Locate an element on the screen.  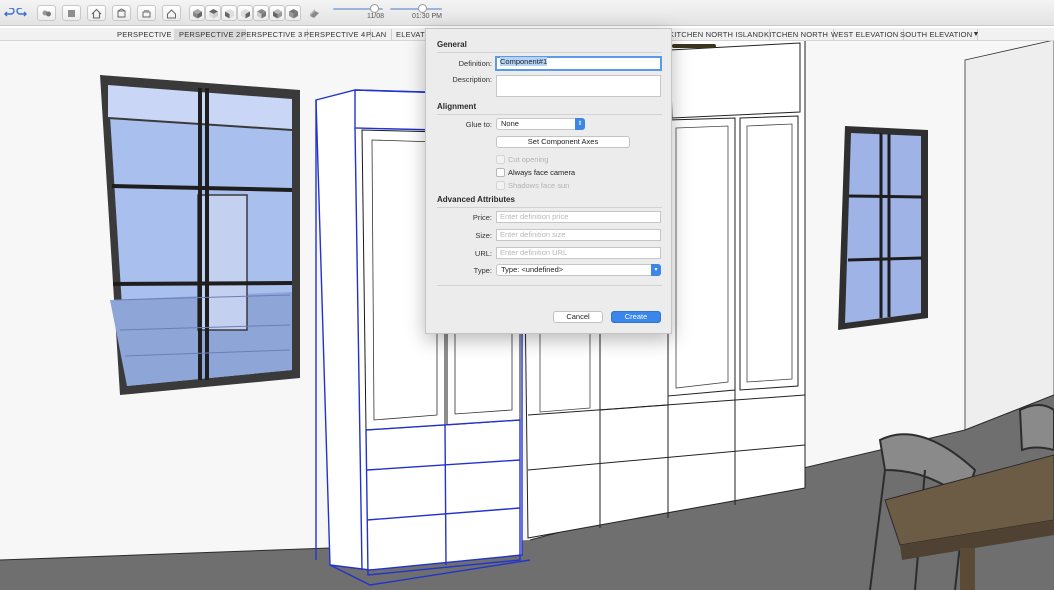
definition-field: Component#1 is located at coordinates (578, 63).